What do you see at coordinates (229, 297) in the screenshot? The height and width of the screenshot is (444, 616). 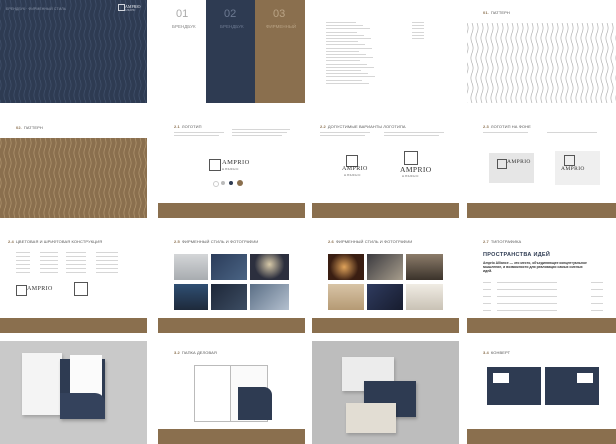 I see `photo-speaker` at bounding box center [229, 297].